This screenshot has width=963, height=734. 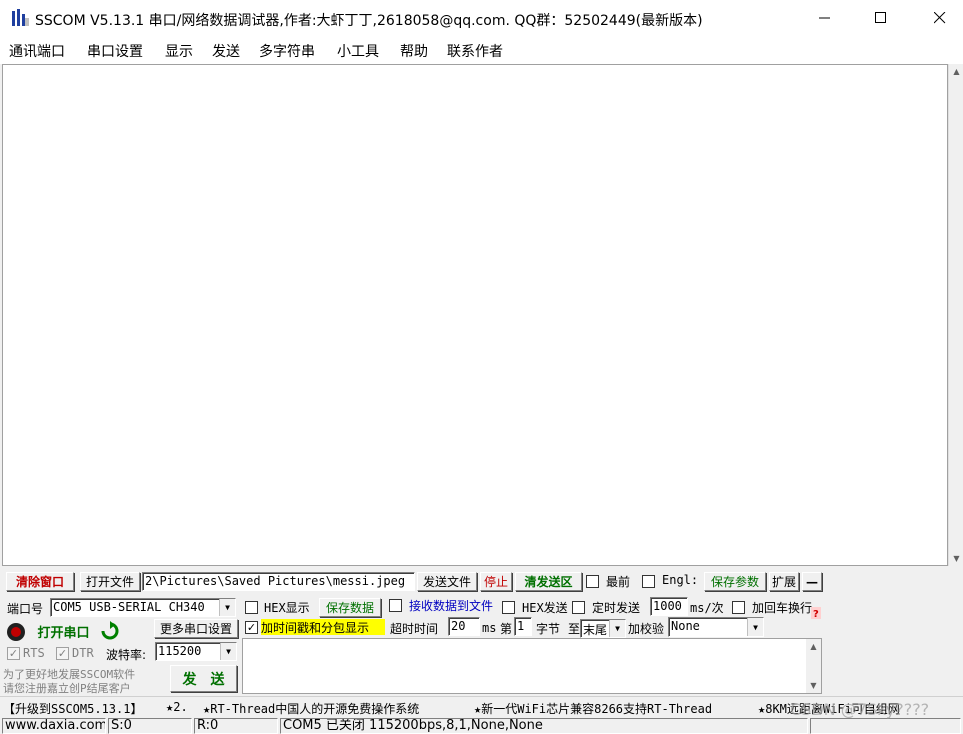 What do you see at coordinates (62, 653) in the screenshot?
I see `dtr-checkbox: ✓` at bounding box center [62, 653].